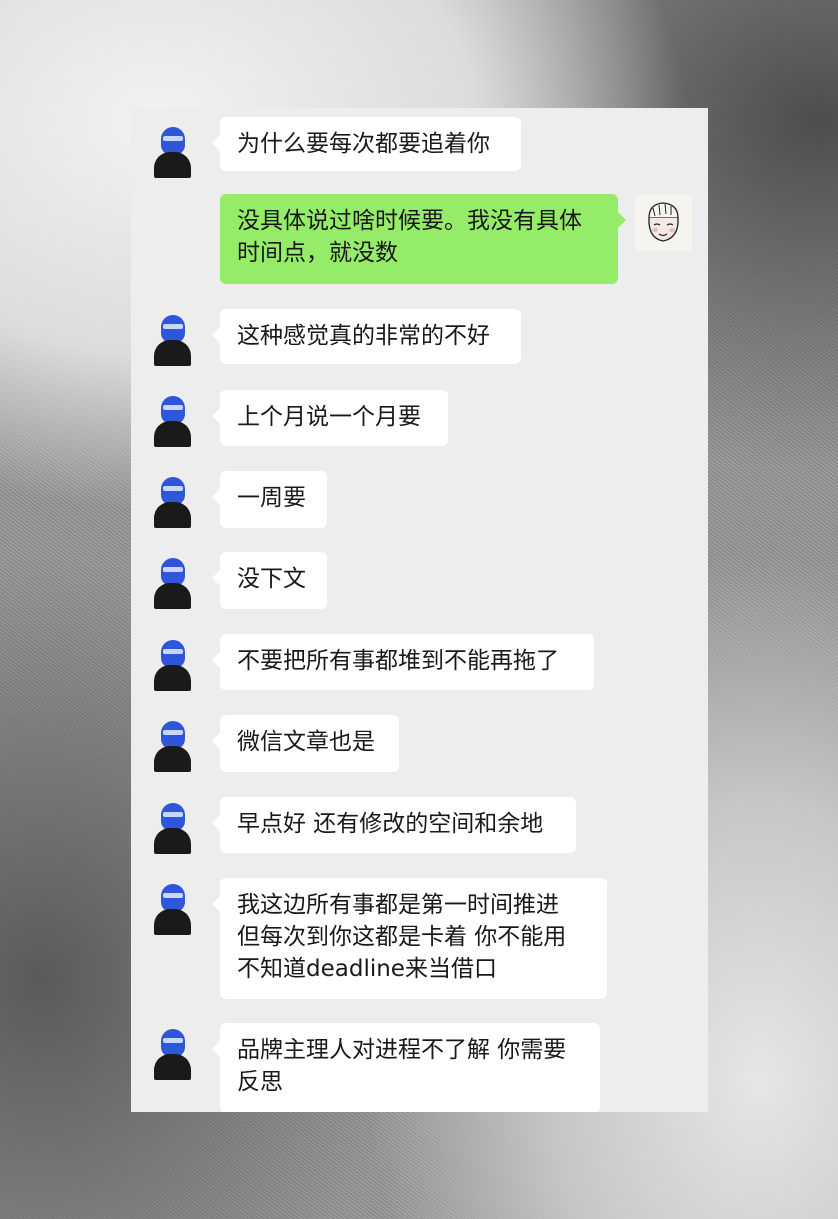 The width and height of the screenshot is (838, 1219). Describe the element at coordinates (419, 584) in the screenshot. I see `message-row: 没下文` at that location.